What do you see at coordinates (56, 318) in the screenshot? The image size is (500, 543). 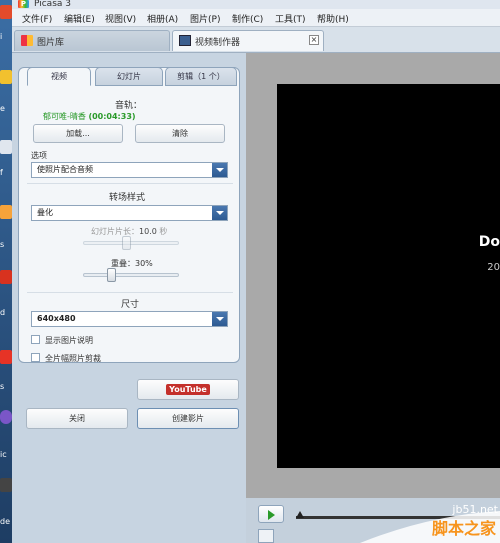 I see `size-select-value: 640x480` at bounding box center [56, 318].